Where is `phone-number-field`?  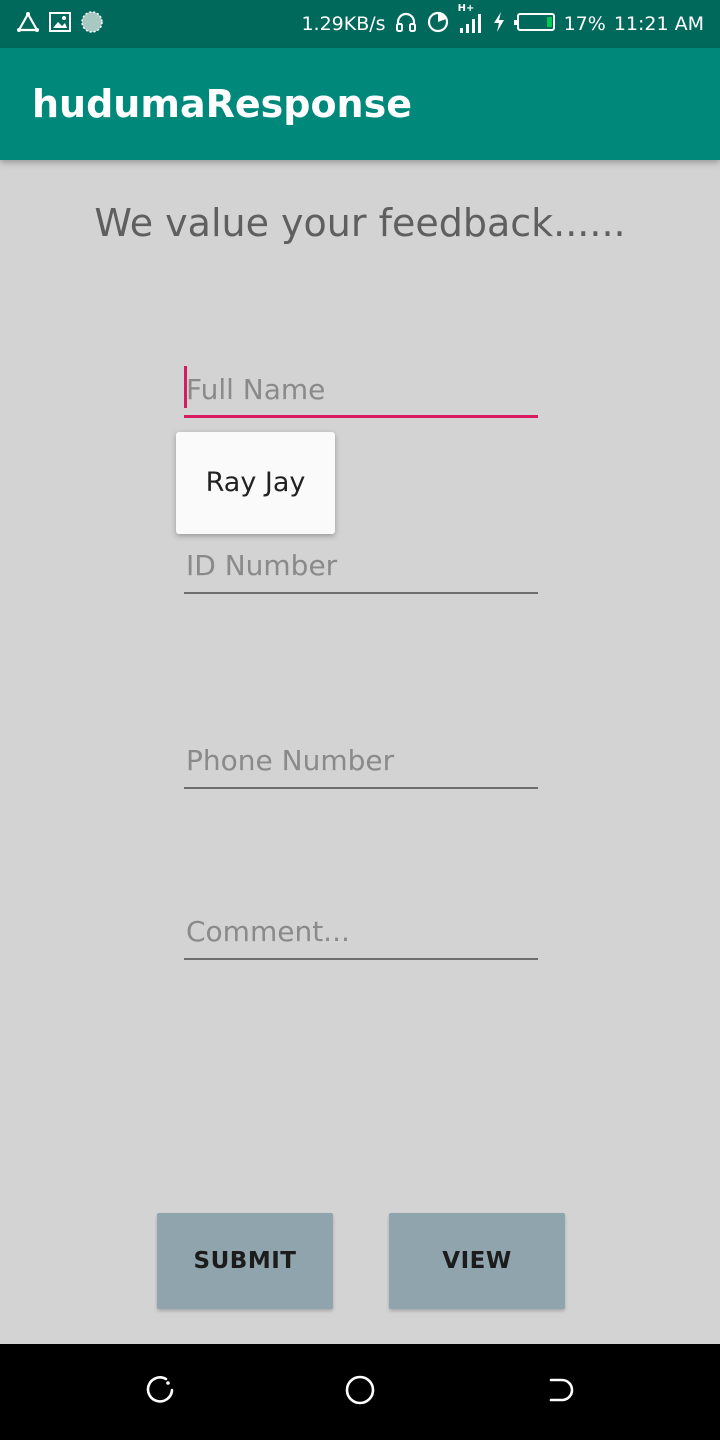
phone-number-field is located at coordinates (361, 763).